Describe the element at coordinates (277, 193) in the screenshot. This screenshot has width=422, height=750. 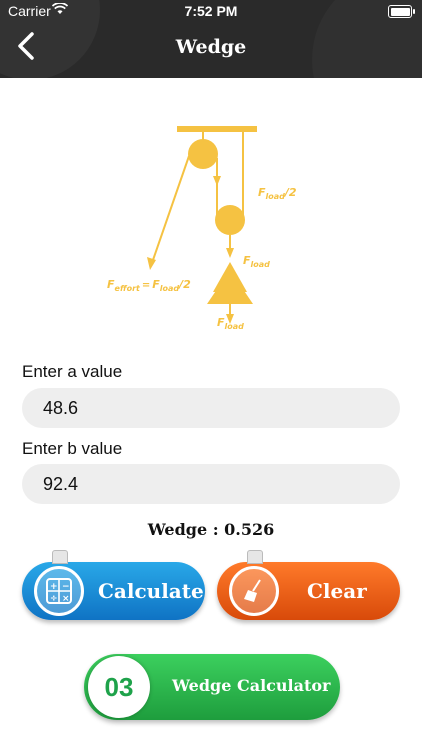
I see `label-f-load-half-1: Fload/2` at that location.